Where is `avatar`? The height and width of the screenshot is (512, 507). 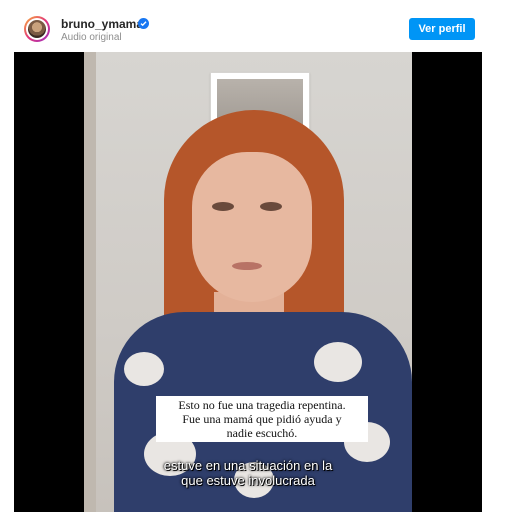 avatar is located at coordinates (37, 29).